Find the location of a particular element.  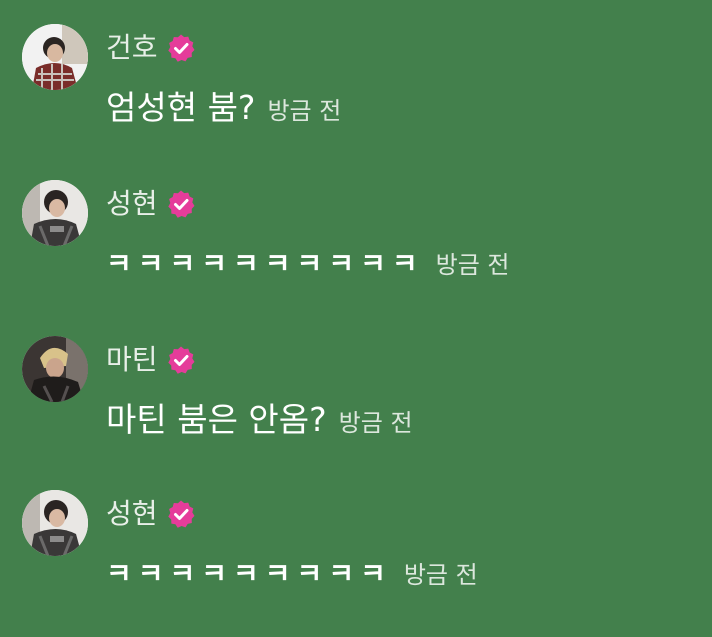

comment-text: ㅋㅋㅋㅋㅋㅋㅋㅋㅋ is located at coordinates (249, 573).